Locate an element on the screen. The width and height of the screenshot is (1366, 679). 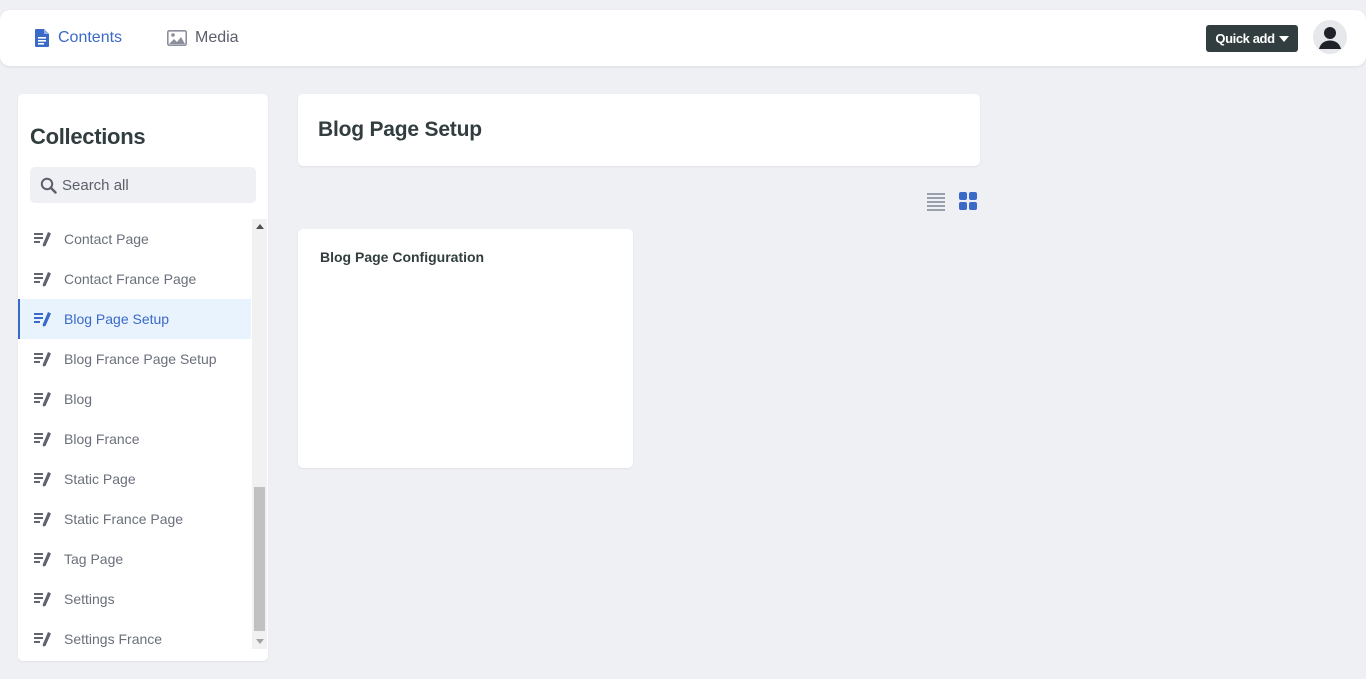
nav-contents-link: Contents is located at coordinates (78, 38).